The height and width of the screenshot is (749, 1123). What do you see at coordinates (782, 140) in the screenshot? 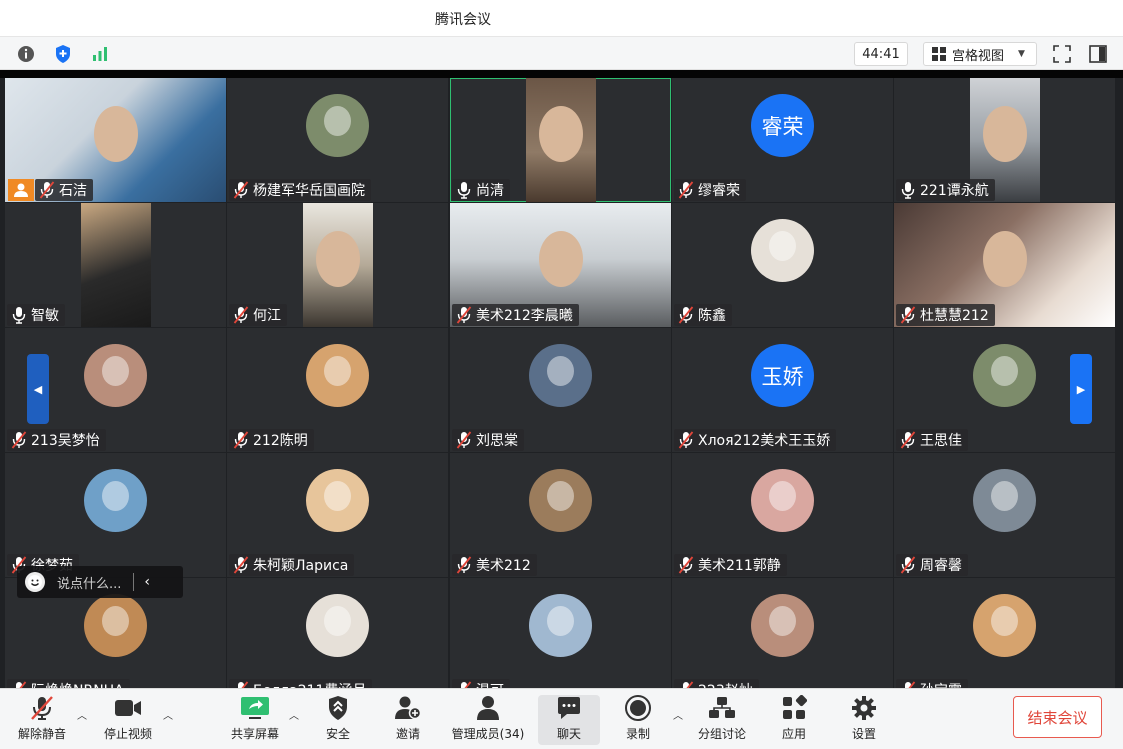
I see `participant-tile: 睿荣 缪睿荣` at bounding box center [782, 140].